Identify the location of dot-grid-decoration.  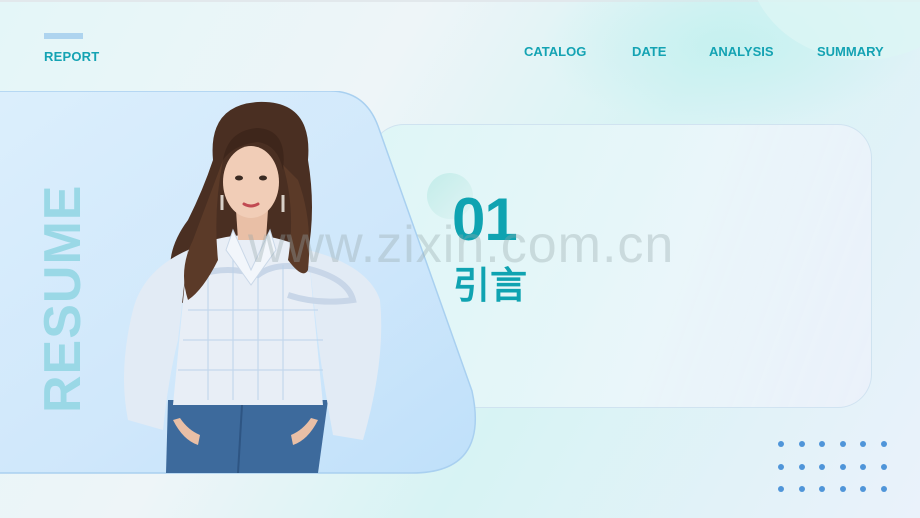
(834, 467).